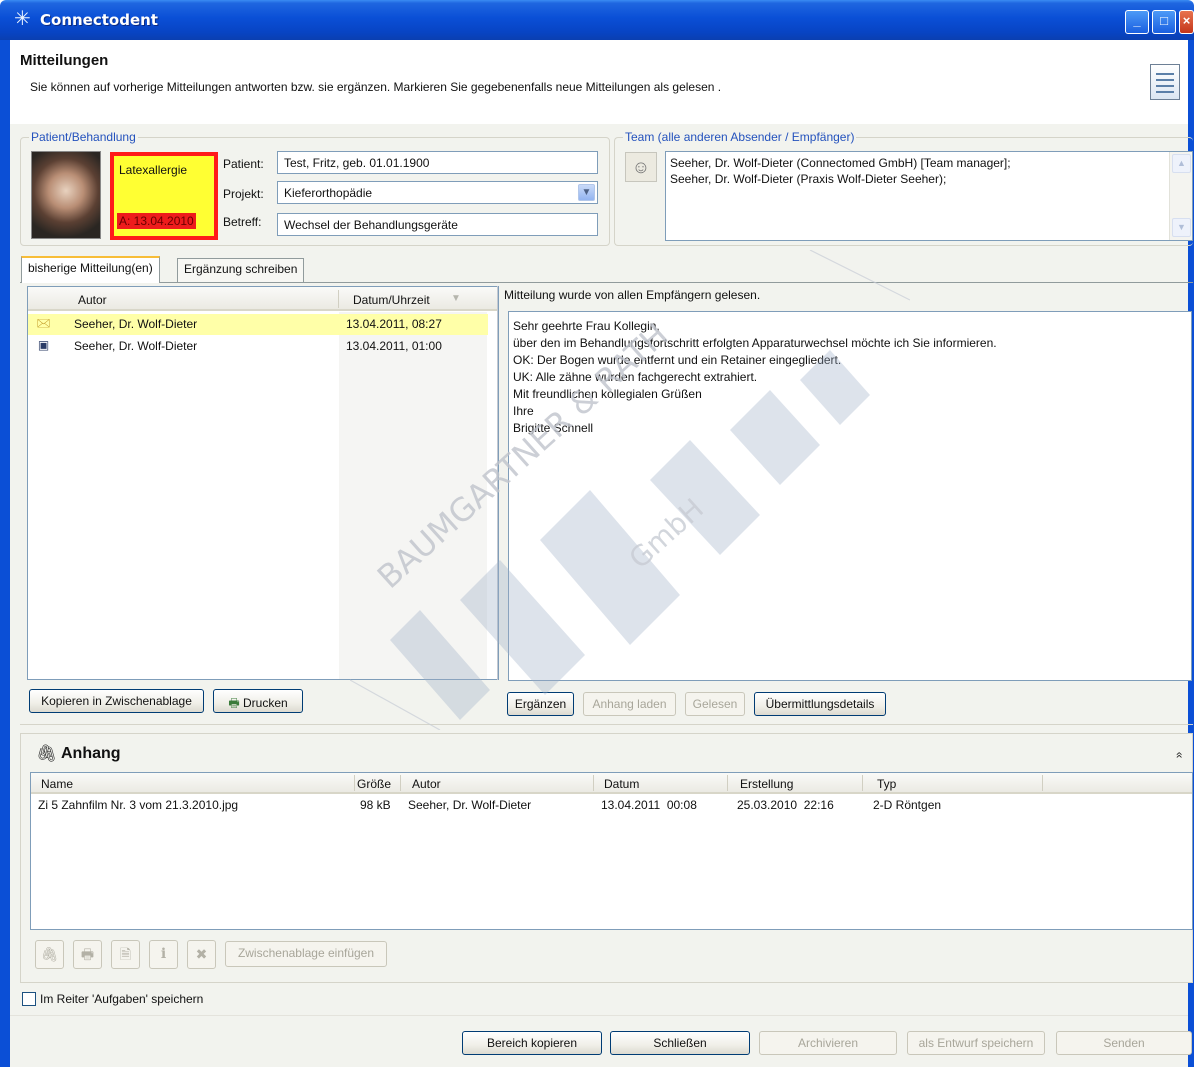 The width and height of the screenshot is (1194, 1067). I want to click on open-document-button: 🗎, so click(125, 954).